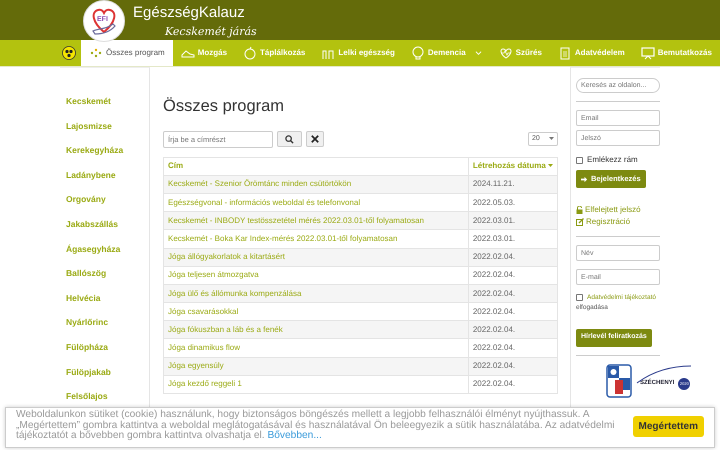  Describe the element at coordinates (358, 53) in the screenshot. I see `nav-tab: Lelki egészség` at that location.